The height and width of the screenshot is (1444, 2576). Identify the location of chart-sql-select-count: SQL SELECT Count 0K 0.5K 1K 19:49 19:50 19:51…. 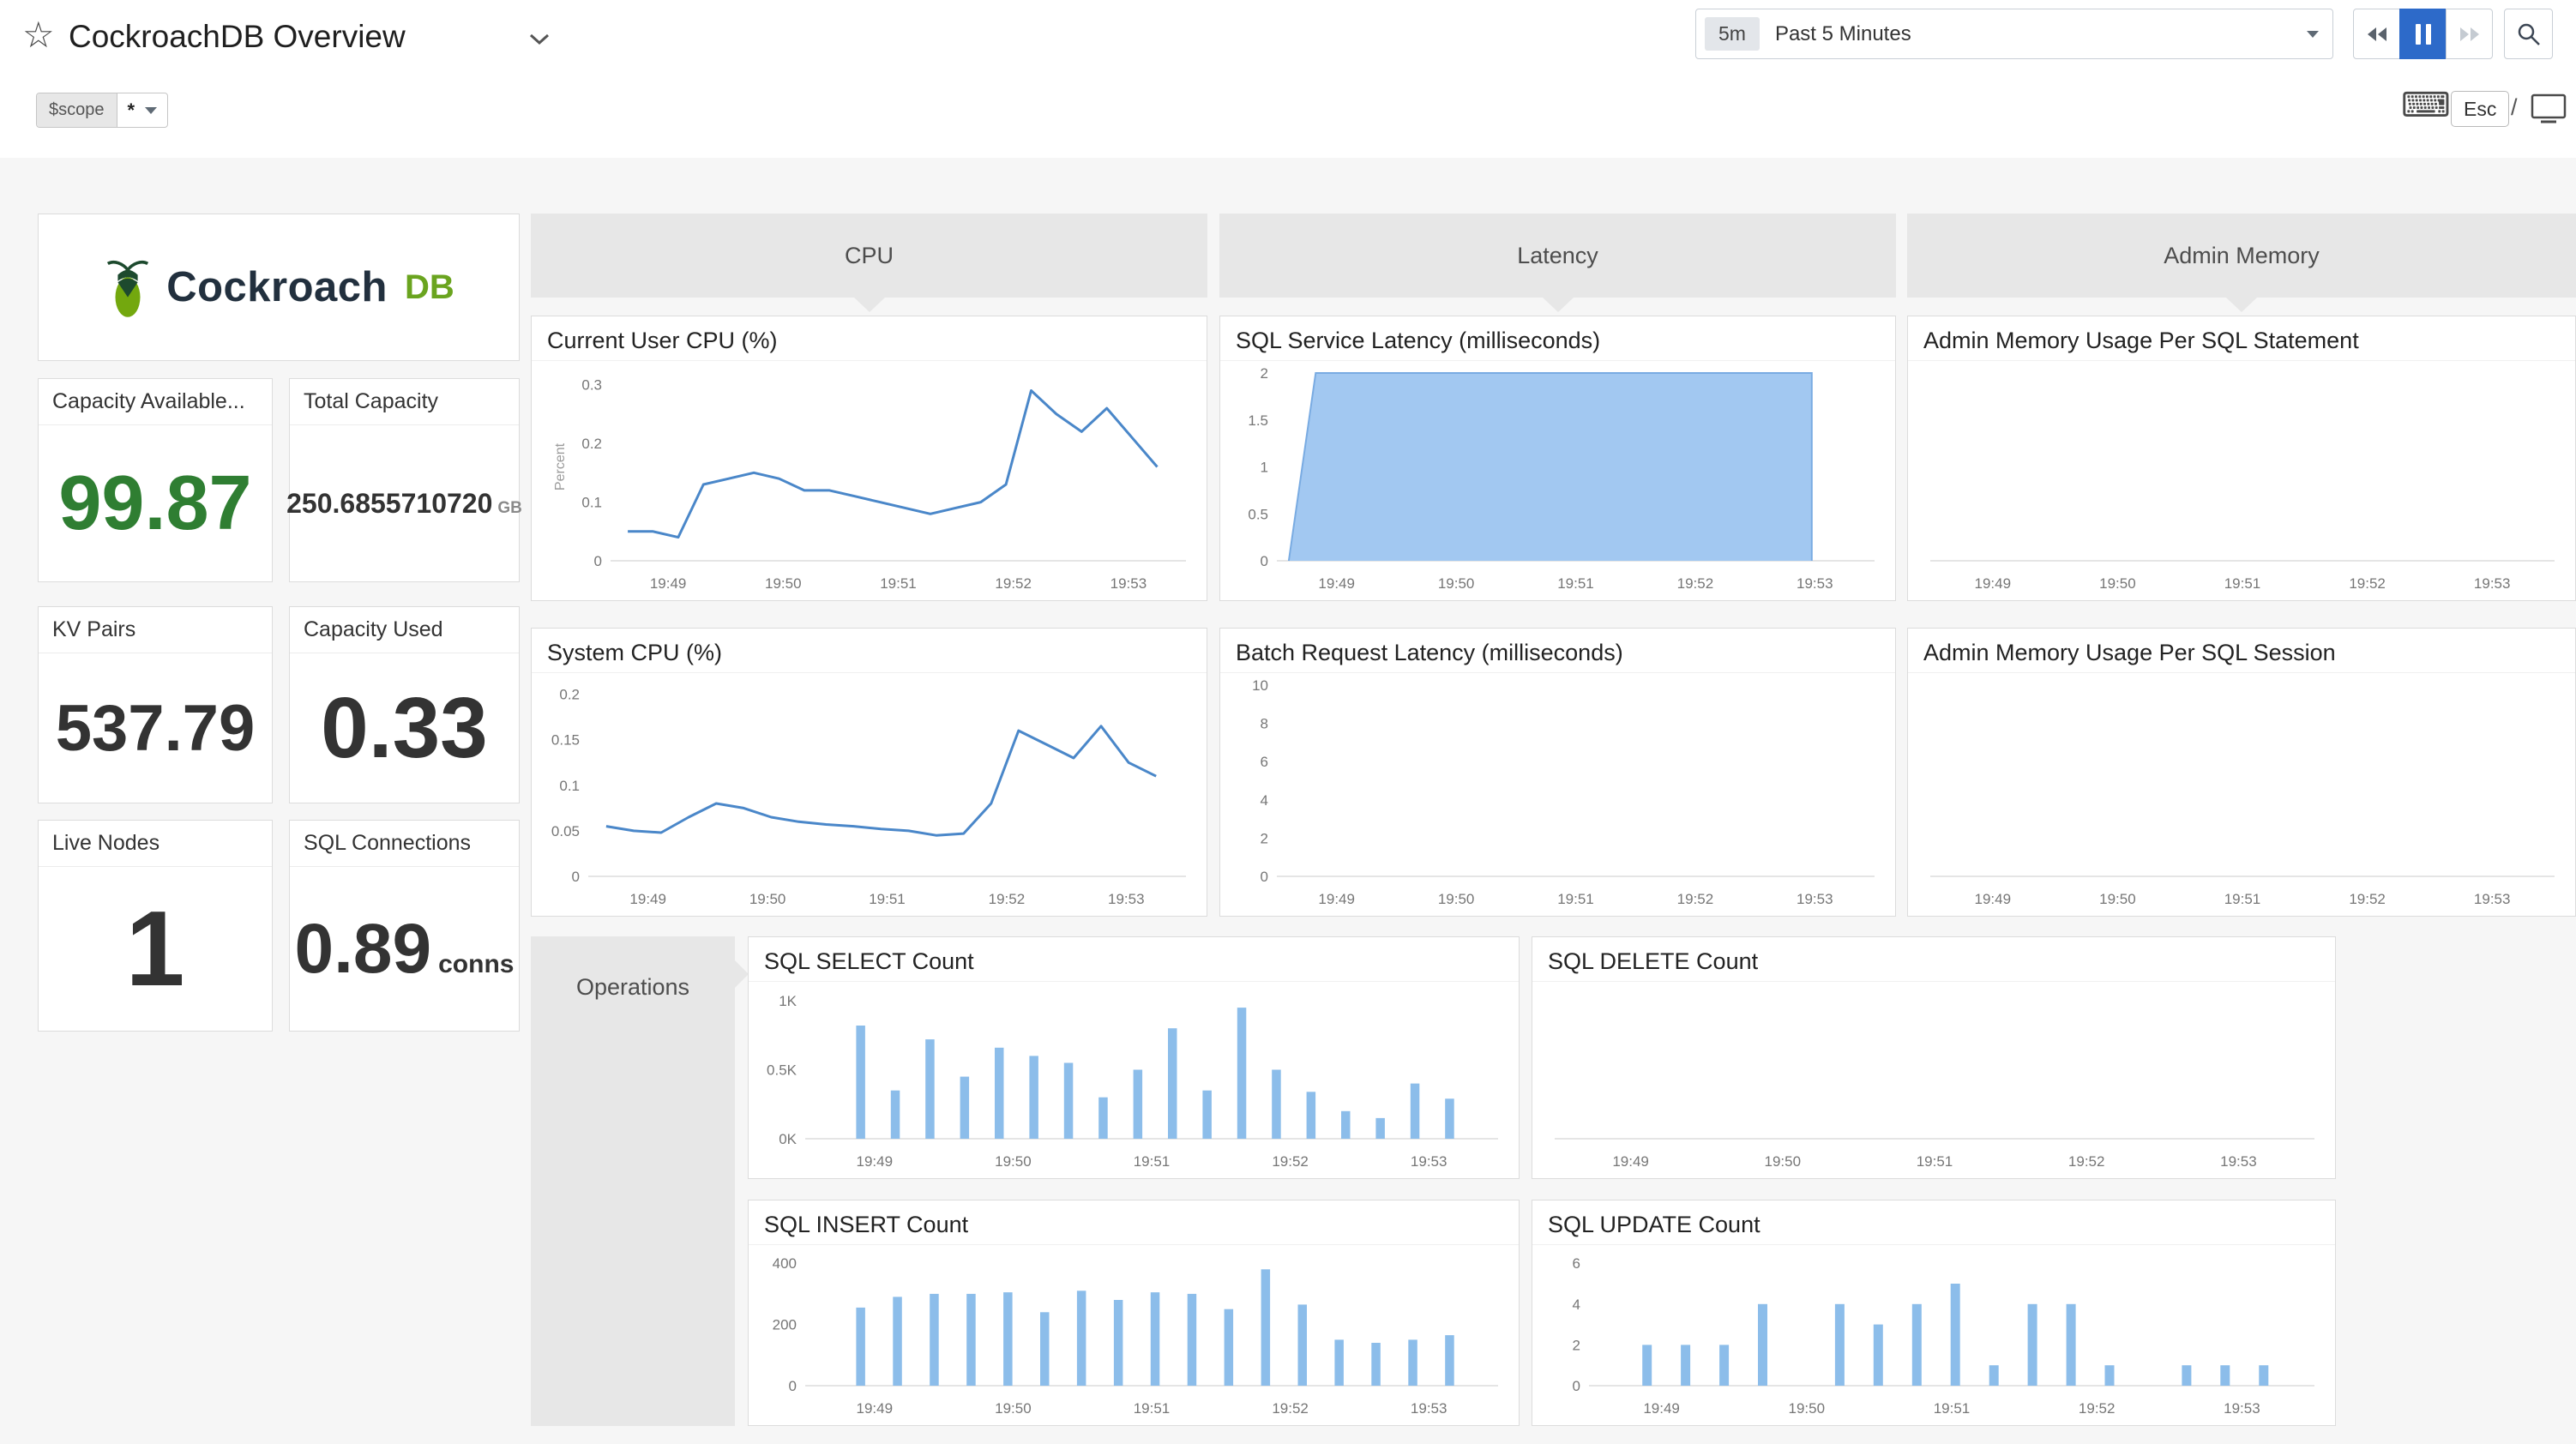
(1134, 1057).